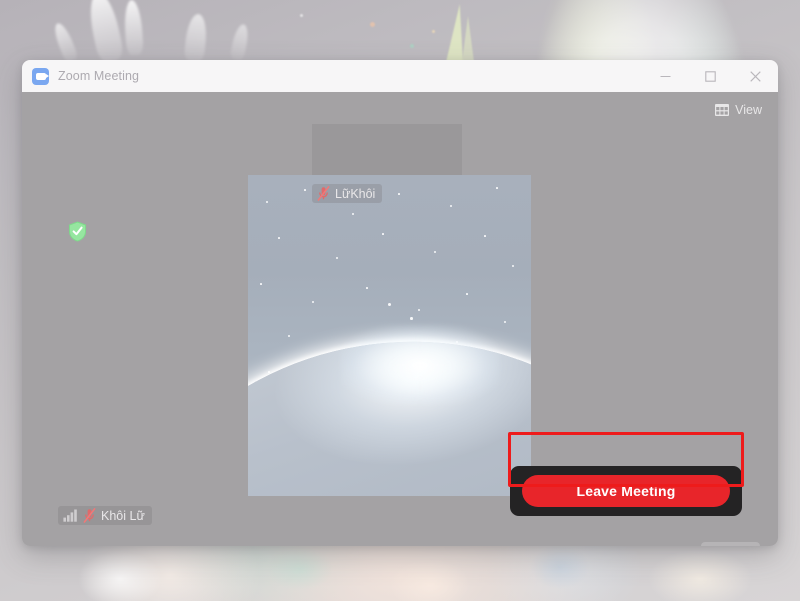  What do you see at coordinates (722, 110) in the screenshot?
I see `grid-view-icon` at bounding box center [722, 110].